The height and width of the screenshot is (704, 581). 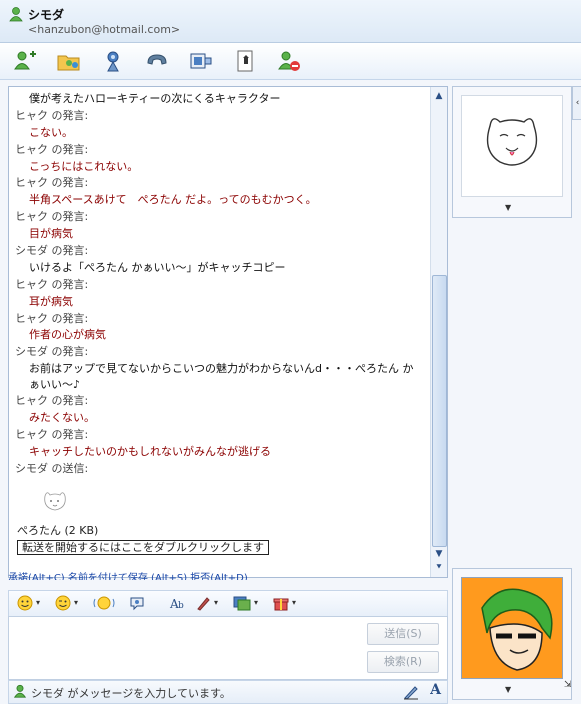 I want to click on message-text: いけるよ「ぺろたん かぁいい～」がキャッチコピー, so click(x=157, y=267).